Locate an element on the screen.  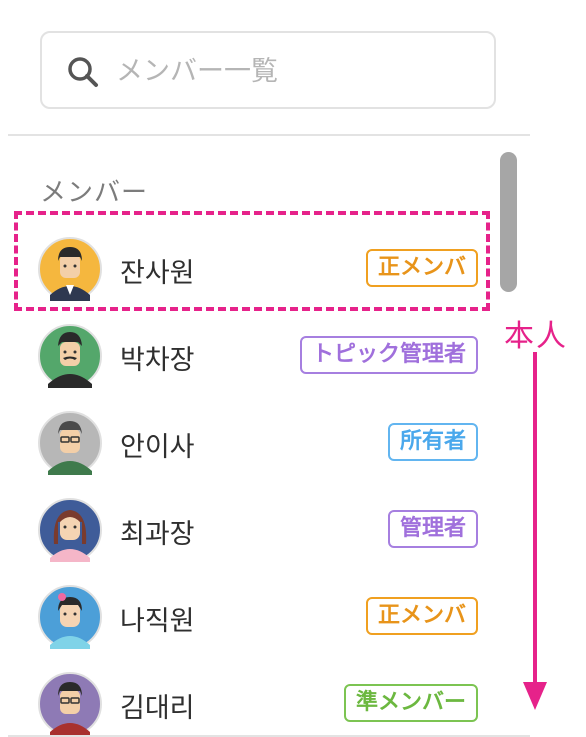
section-header-members: メンバー is located at coordinates (94, 193).